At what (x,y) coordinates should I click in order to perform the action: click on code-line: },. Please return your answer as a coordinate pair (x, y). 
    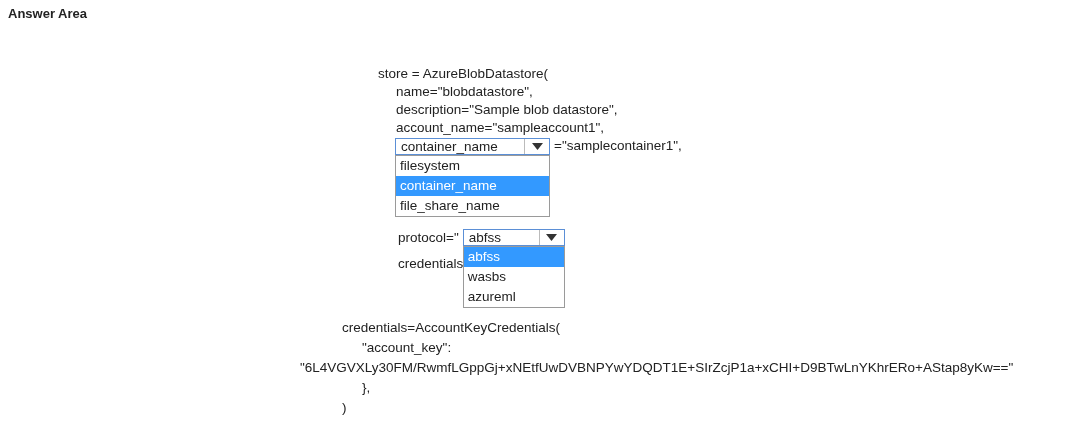
    Looking at the image, I should click on (366, 388).